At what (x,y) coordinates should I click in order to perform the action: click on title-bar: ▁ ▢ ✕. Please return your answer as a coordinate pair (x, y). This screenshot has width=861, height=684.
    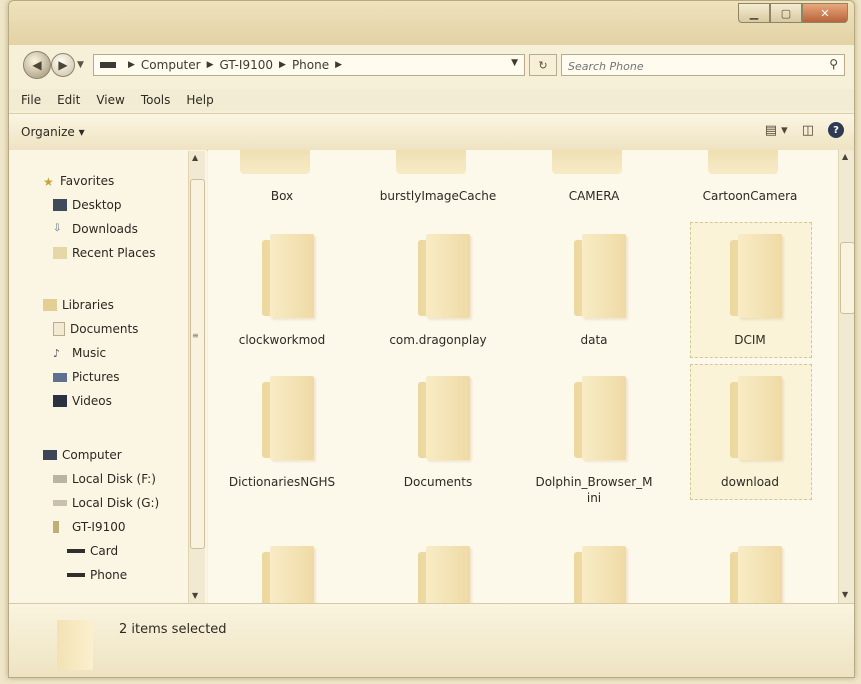
    Looking at the image, I should click on (431, 23).